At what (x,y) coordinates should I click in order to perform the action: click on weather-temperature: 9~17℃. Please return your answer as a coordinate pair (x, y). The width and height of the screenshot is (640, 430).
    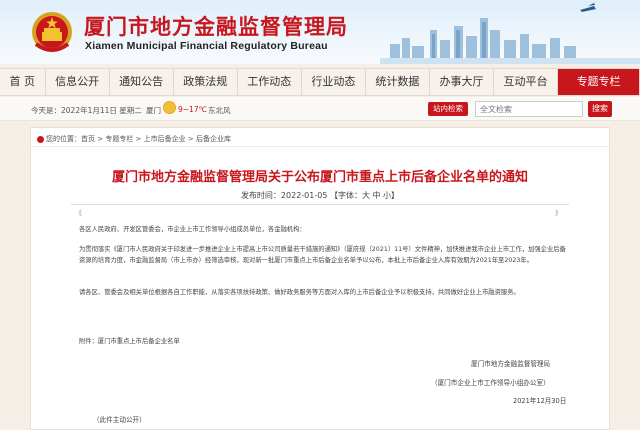
    Looking at the image, I should click on (193, 109).